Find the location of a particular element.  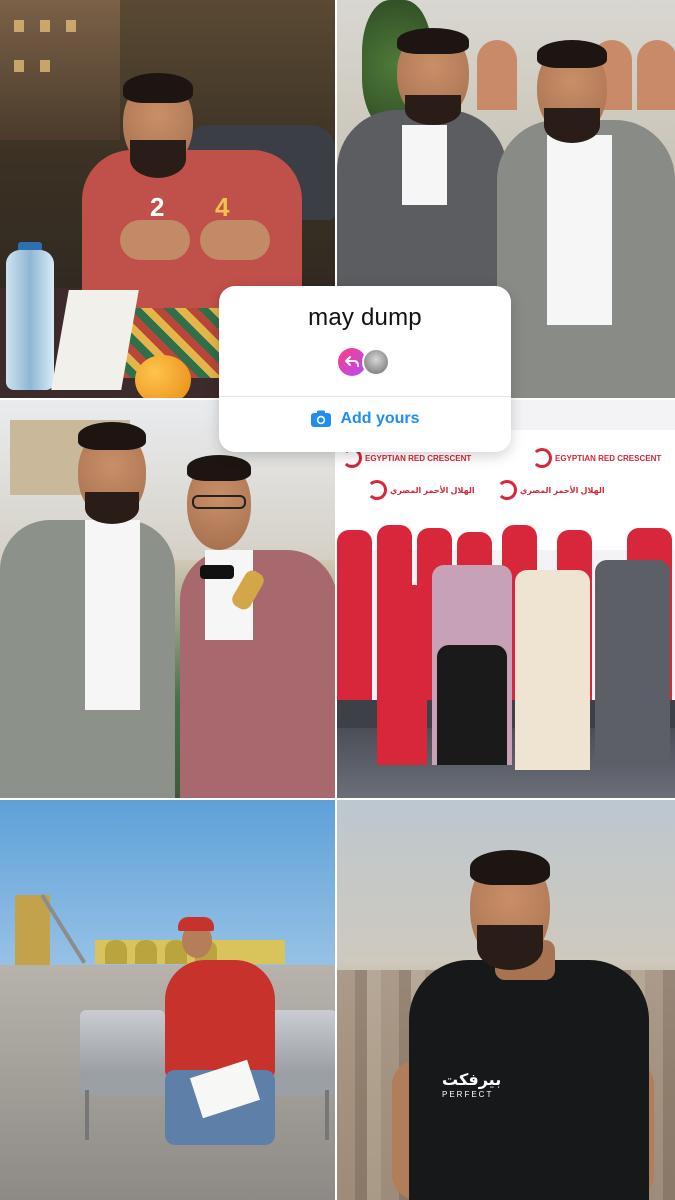

official-black-skirt is located at coordinates (472, 705).